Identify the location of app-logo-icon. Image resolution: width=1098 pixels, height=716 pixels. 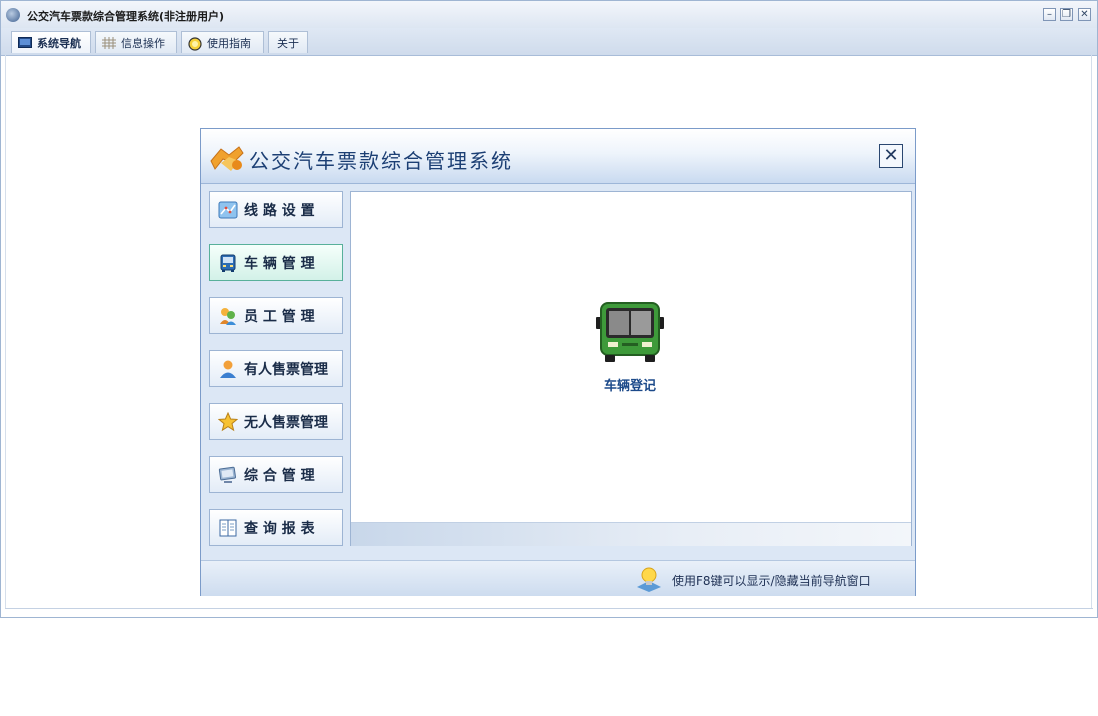
(13, 15).